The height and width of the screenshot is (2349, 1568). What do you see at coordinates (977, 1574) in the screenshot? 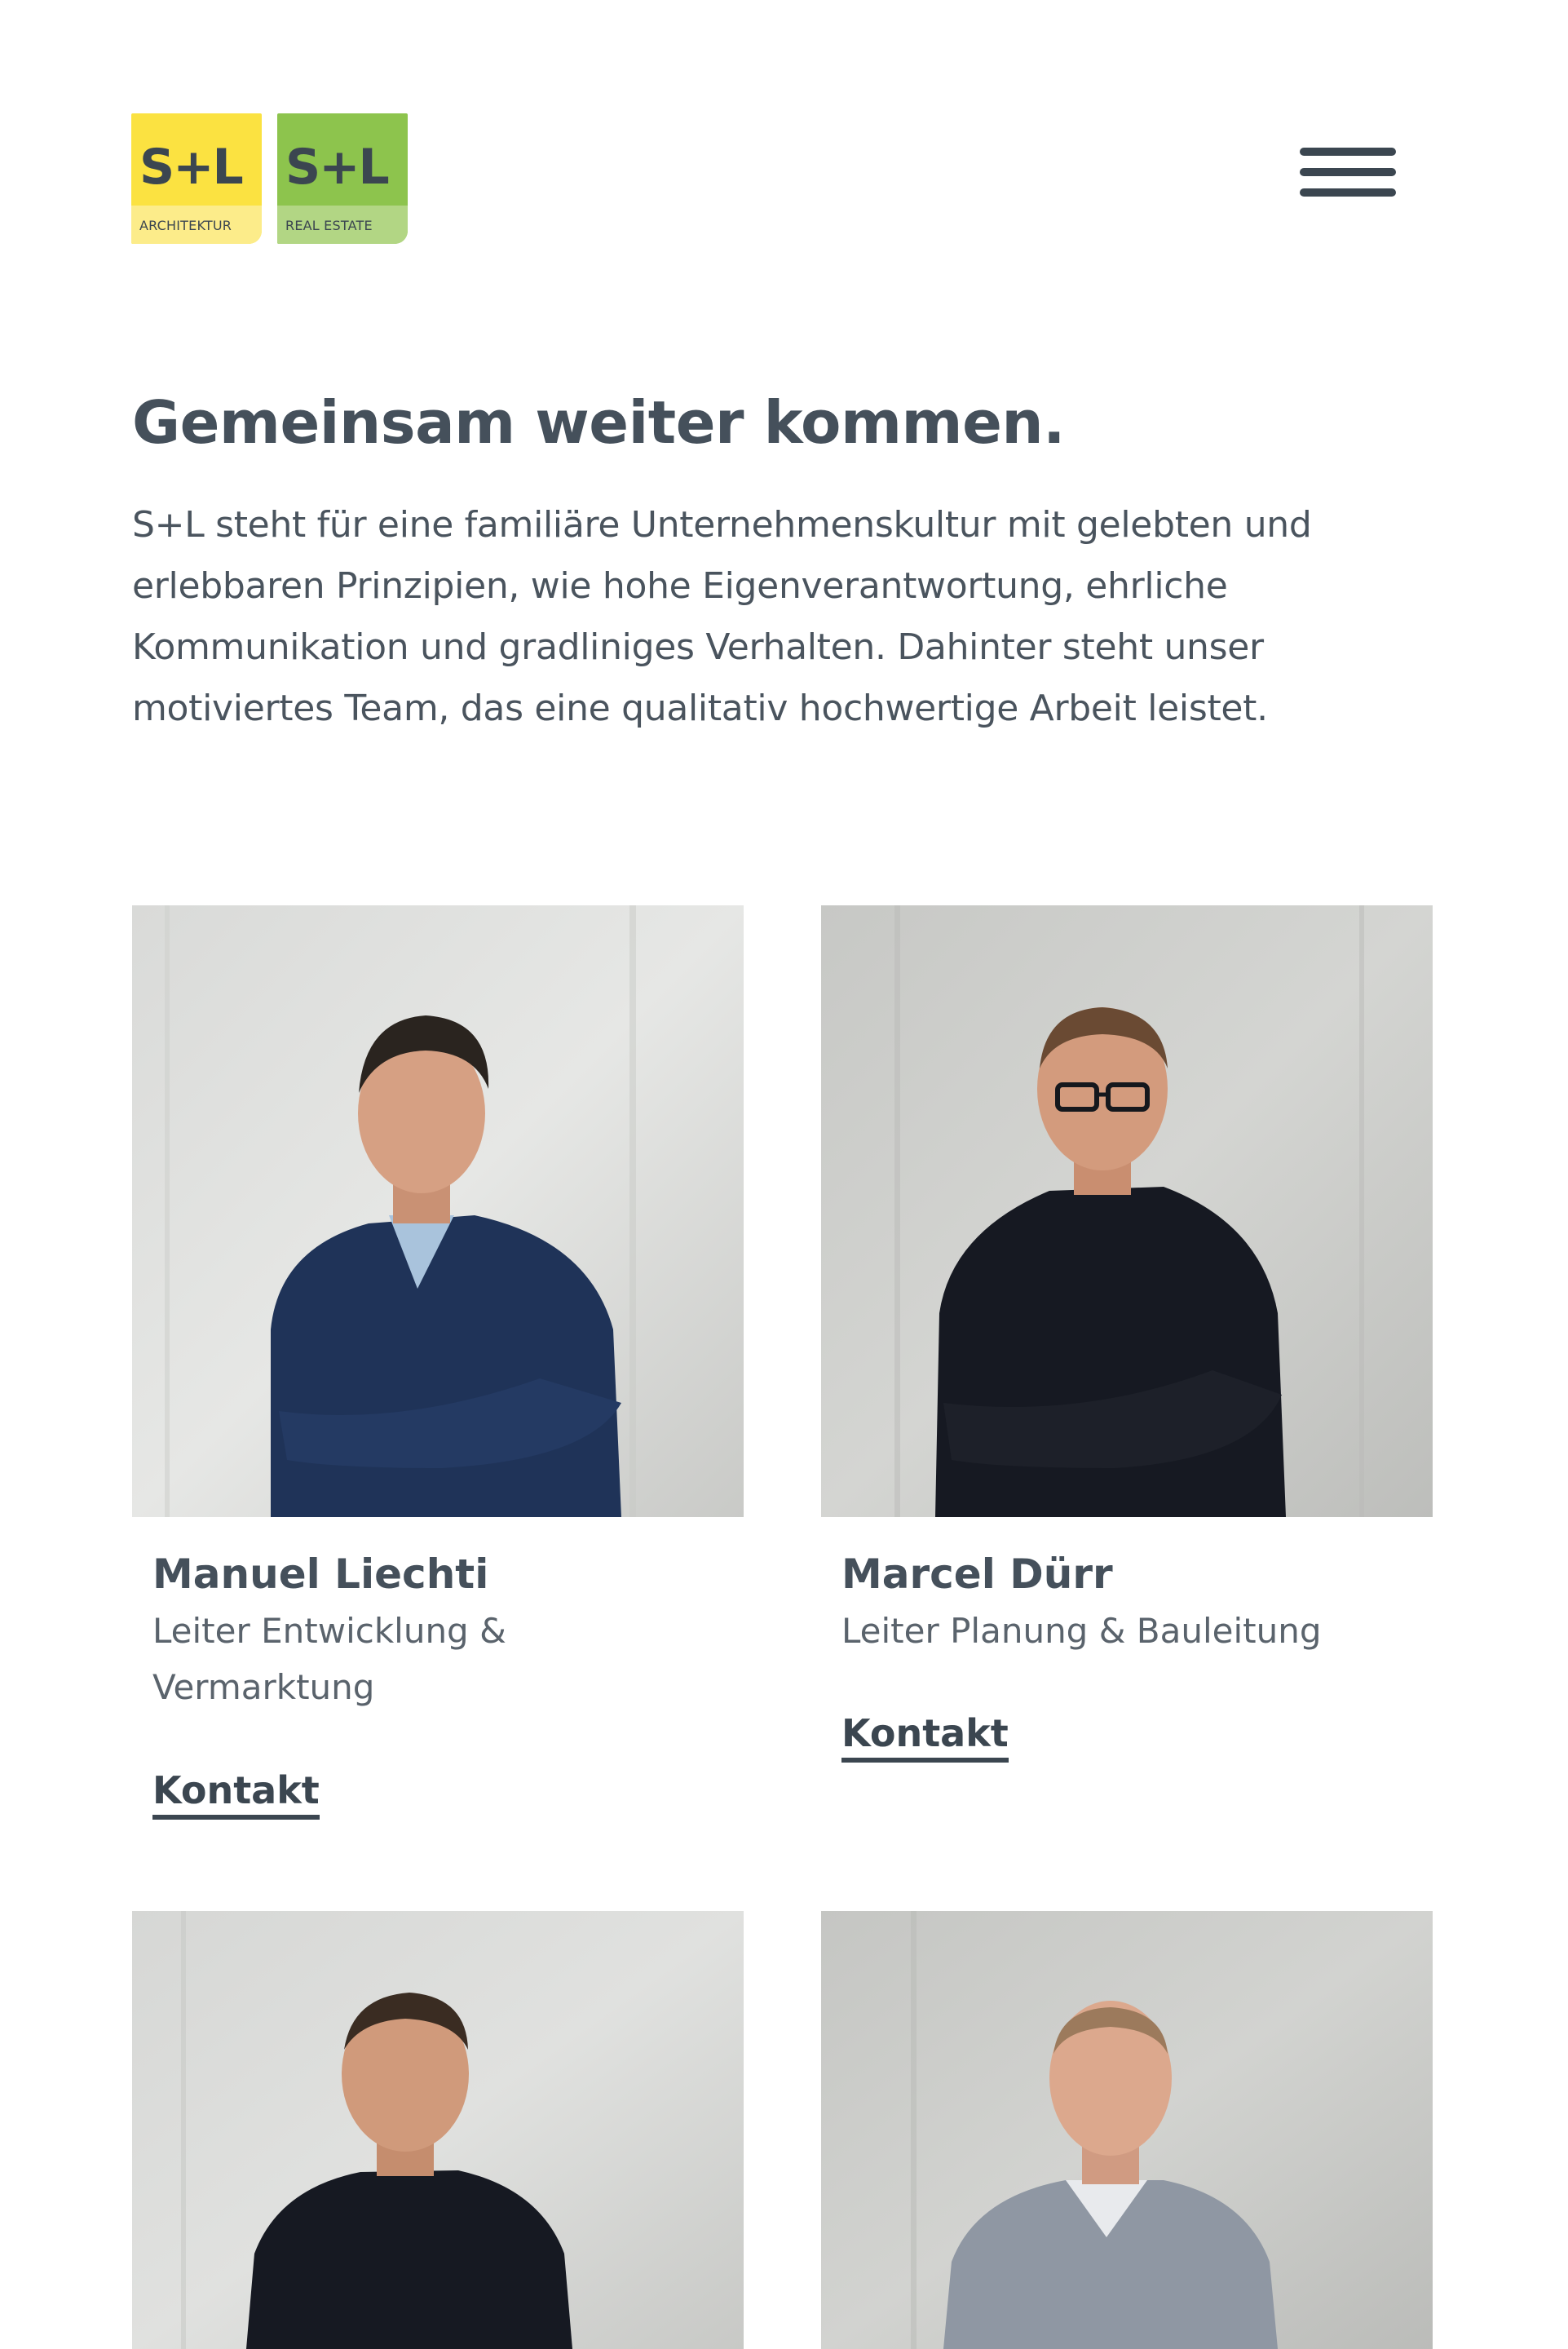
I see `team-member-name: Marcel Dürr` at bounding box center [977, 1574].